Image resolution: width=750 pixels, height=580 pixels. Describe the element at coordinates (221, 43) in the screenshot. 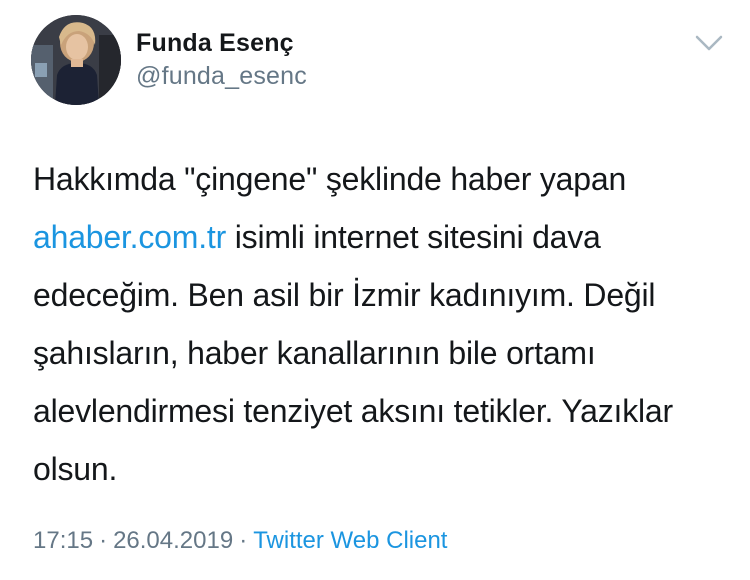

I see `author-display-name: Funda Esenç` at that location.